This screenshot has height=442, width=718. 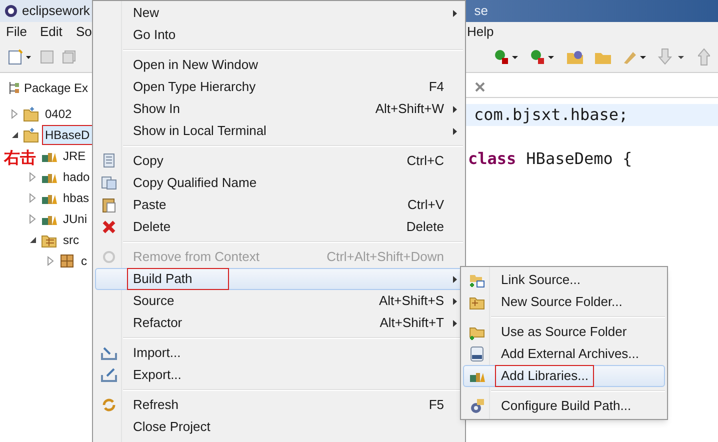 I want to click on menu-item: New, so click(x=279, y=13).